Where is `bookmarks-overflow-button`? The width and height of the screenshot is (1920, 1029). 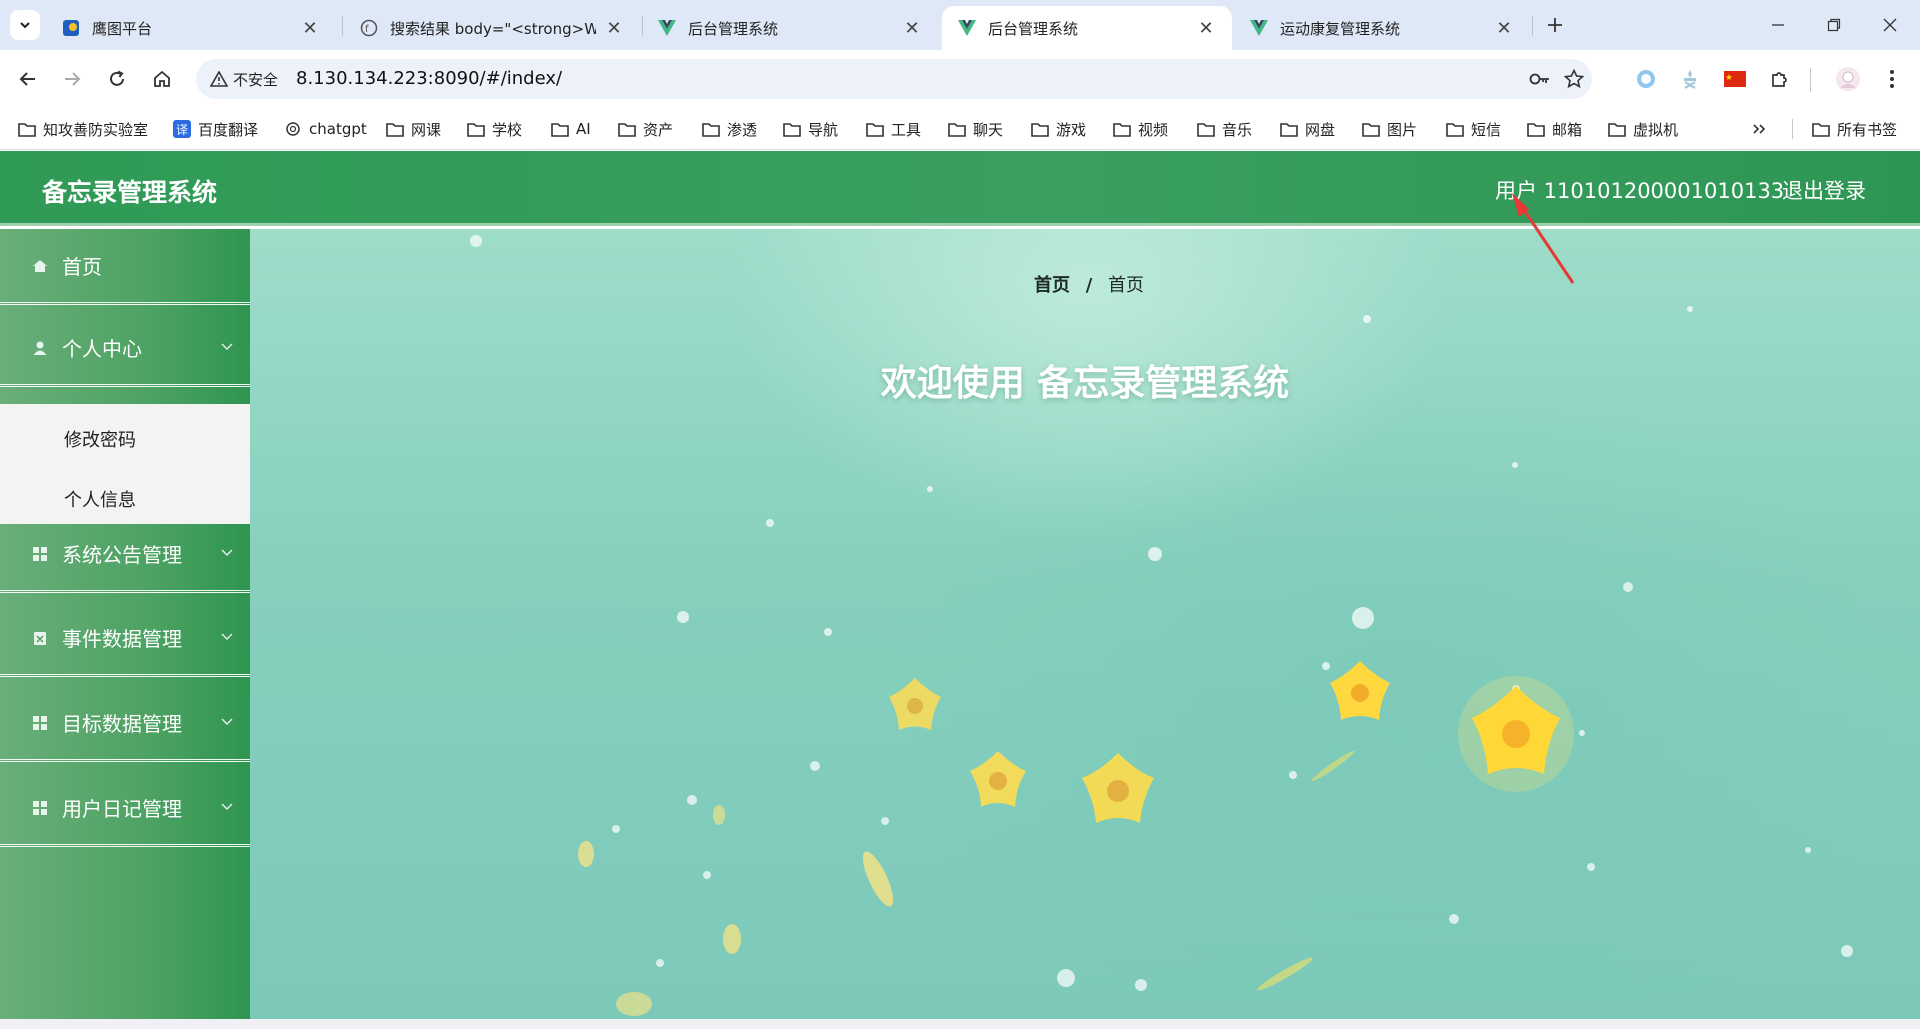 bookmarks-overflow-button is located at coordinates (1759, 129).